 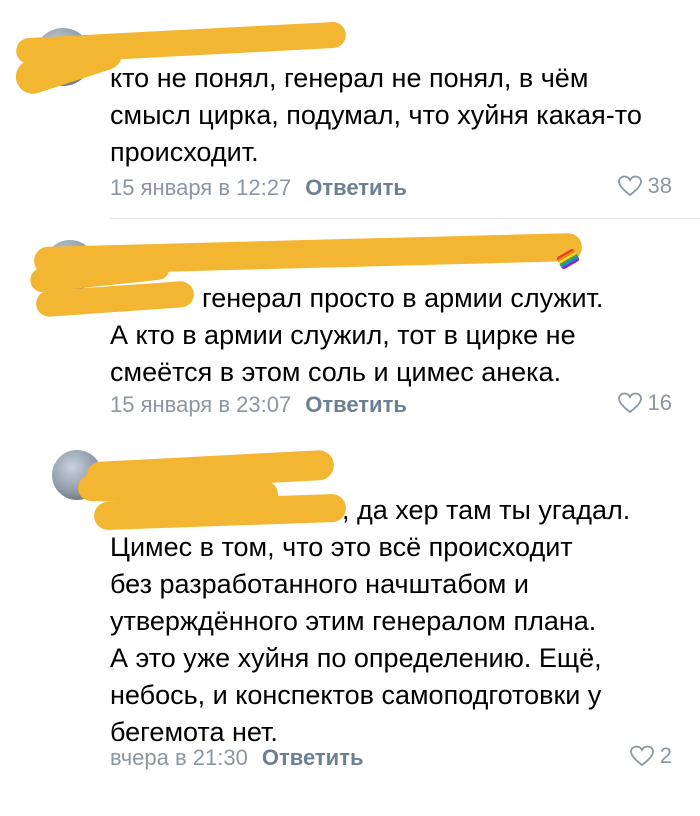 I want to click on like-button: 38, so click(x=644, y=186).